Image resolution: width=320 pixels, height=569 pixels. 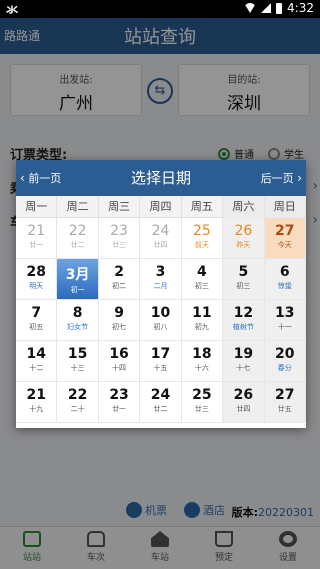 I want to click on calendar-day-cell: 2 初二, so click(x=119, y=279).